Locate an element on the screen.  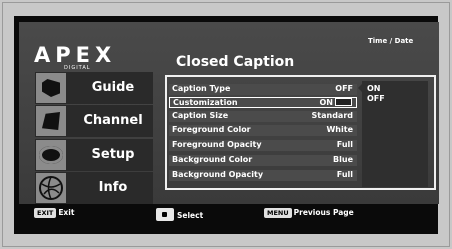
row-value: Standard is located at coordinates (332, 115).